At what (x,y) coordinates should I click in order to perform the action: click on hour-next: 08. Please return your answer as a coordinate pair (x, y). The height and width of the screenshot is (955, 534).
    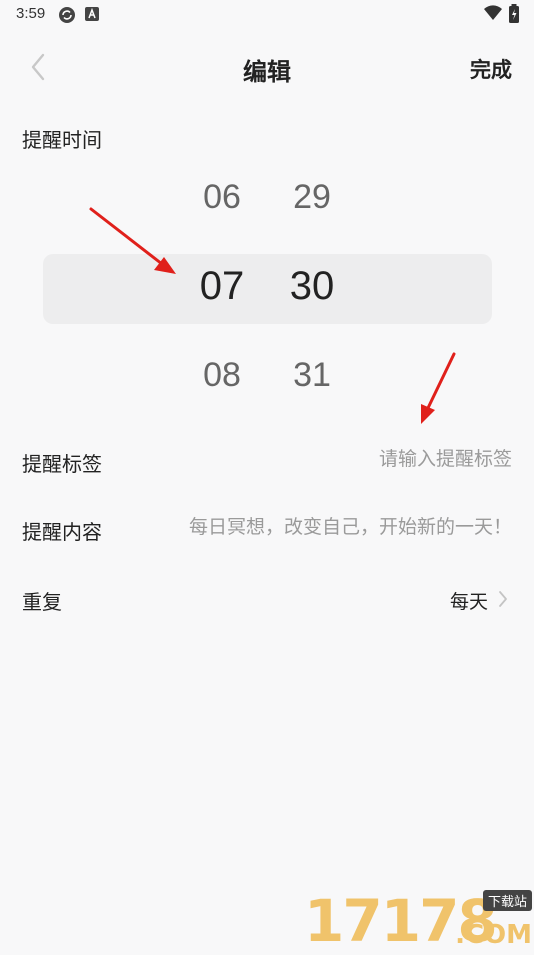
    Looking at the image, I should click on (222, 375).